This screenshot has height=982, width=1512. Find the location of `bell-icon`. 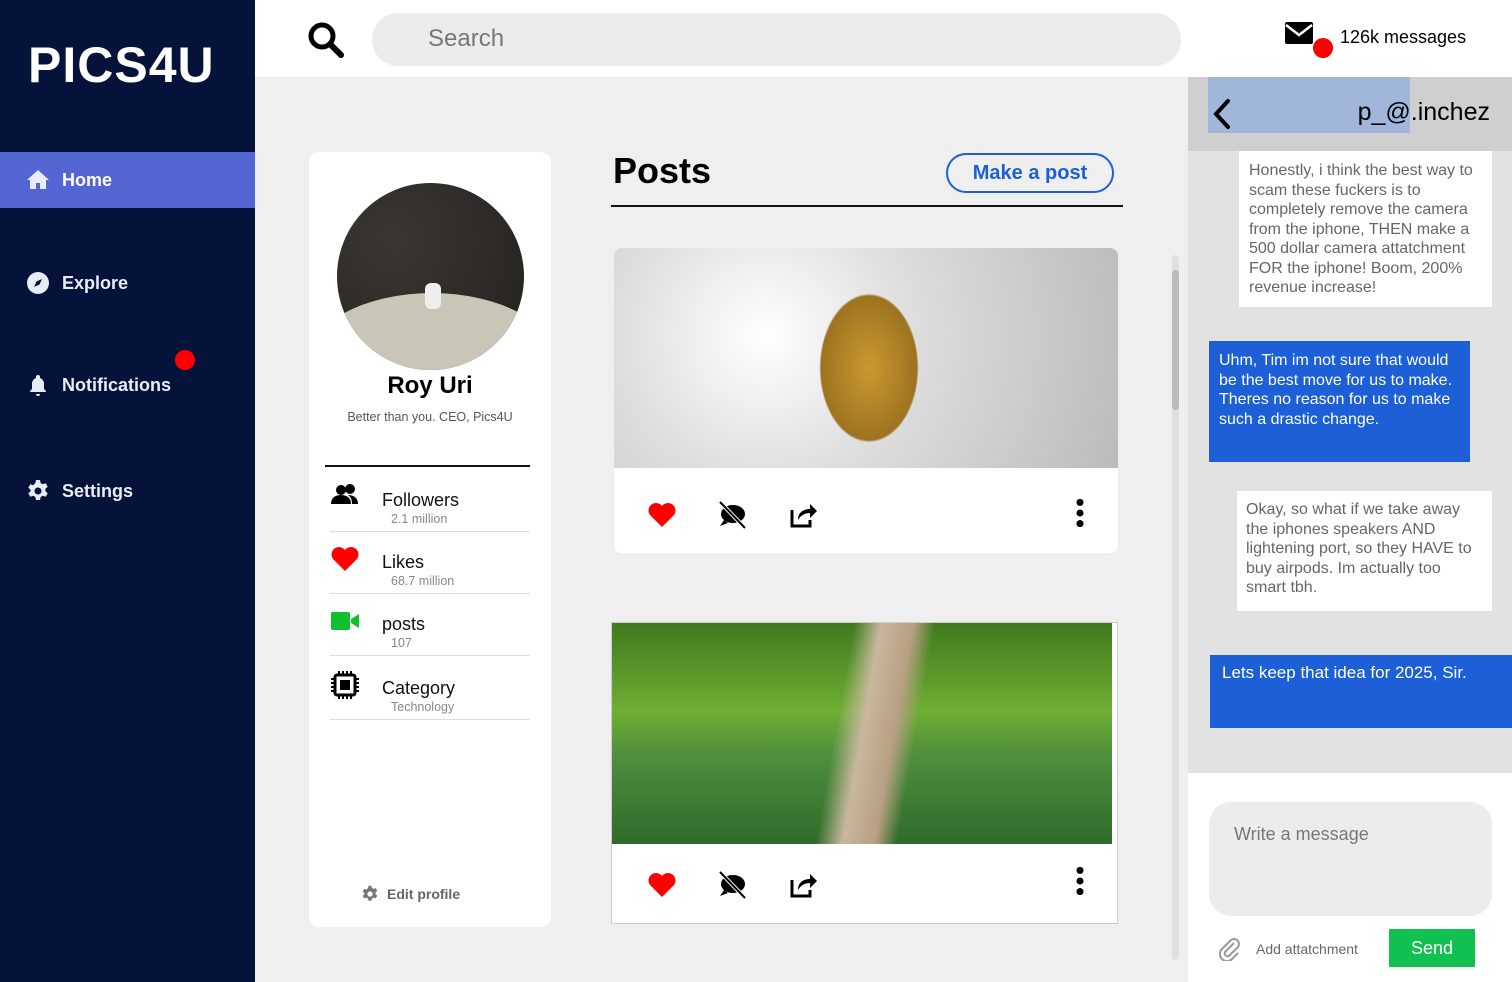

bell-icon is located at coordinates (38, 385).